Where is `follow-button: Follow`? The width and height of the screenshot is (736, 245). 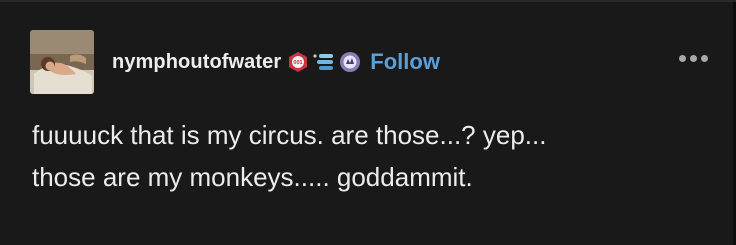 follow-button: Follow is located at coordinates (405, 62).